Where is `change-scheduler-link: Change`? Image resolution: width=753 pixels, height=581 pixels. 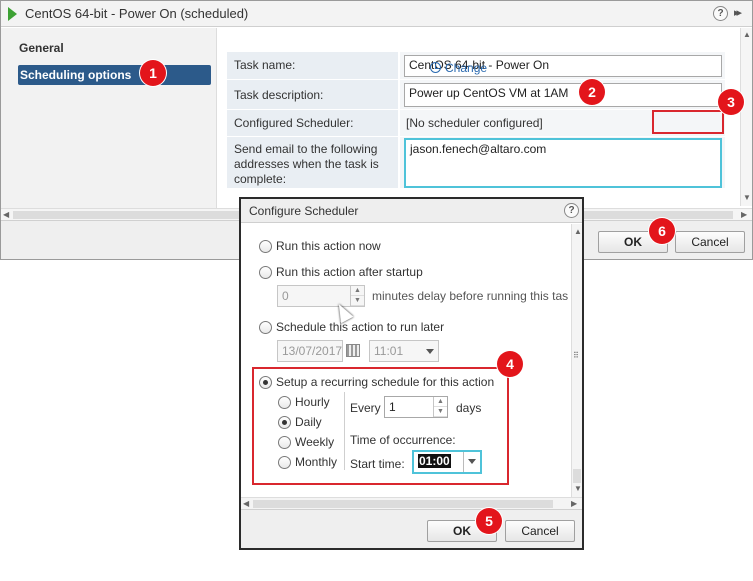
change-scheduler-link: Change is located at coordinates (458, 69).